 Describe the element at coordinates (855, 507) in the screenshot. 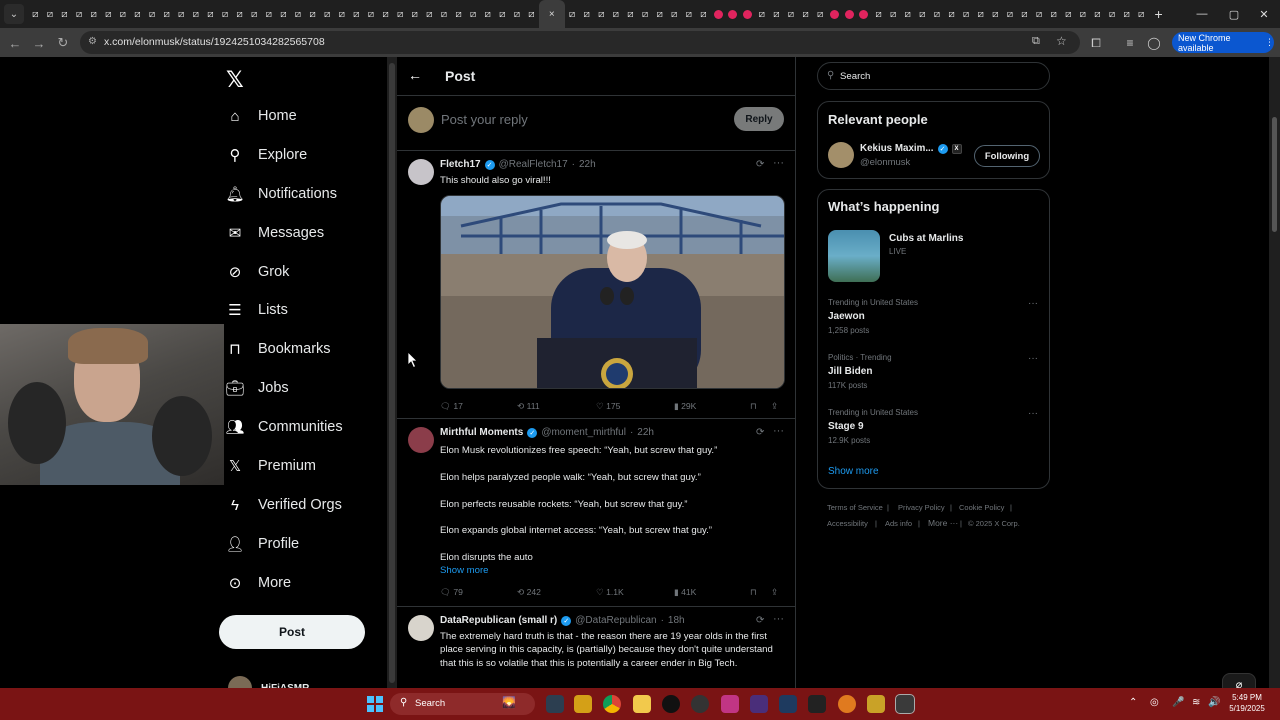

I see `footer-terms-link: Terms of Service` at that location.